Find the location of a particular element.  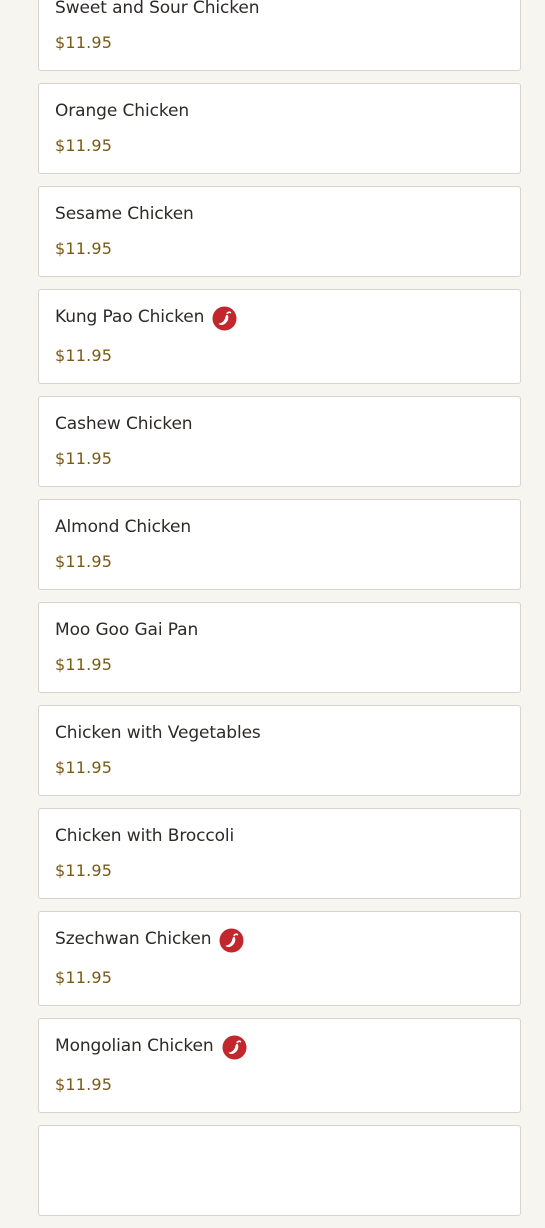

menu-item-card: Chicken with Vegetables $11.95 is located at coordinates (279, 750).